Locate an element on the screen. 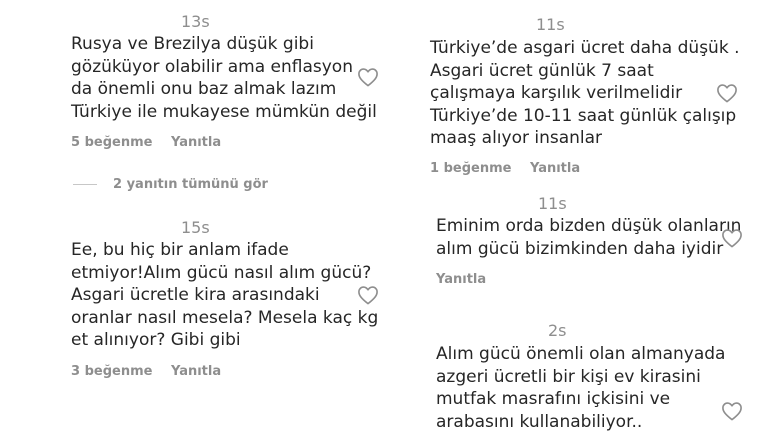 Image resolution: width=760 pixels, height=444 pixels. comment-actions: Yanıtla is located at coordinates (461, 279).